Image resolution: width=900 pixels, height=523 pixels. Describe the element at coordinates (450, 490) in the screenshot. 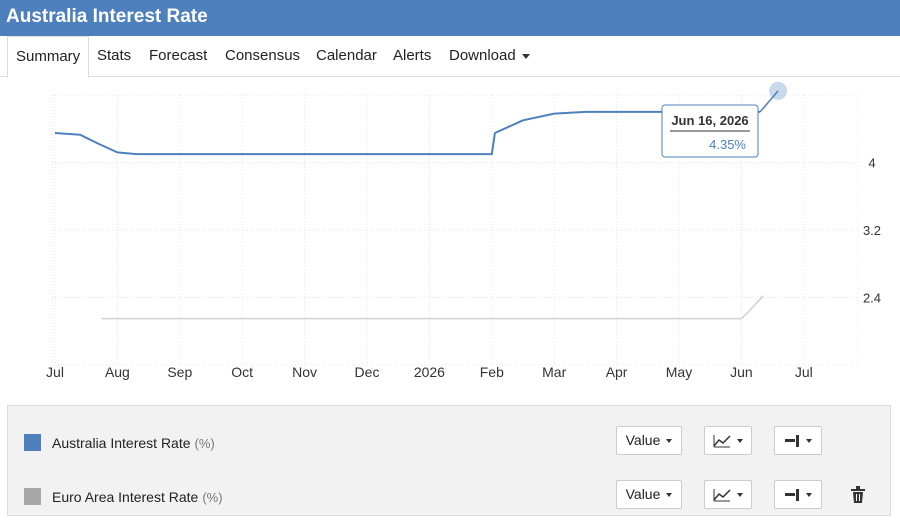

I see `legend-row-euro: Euro Area Interest Rate (%) Value` at that location.